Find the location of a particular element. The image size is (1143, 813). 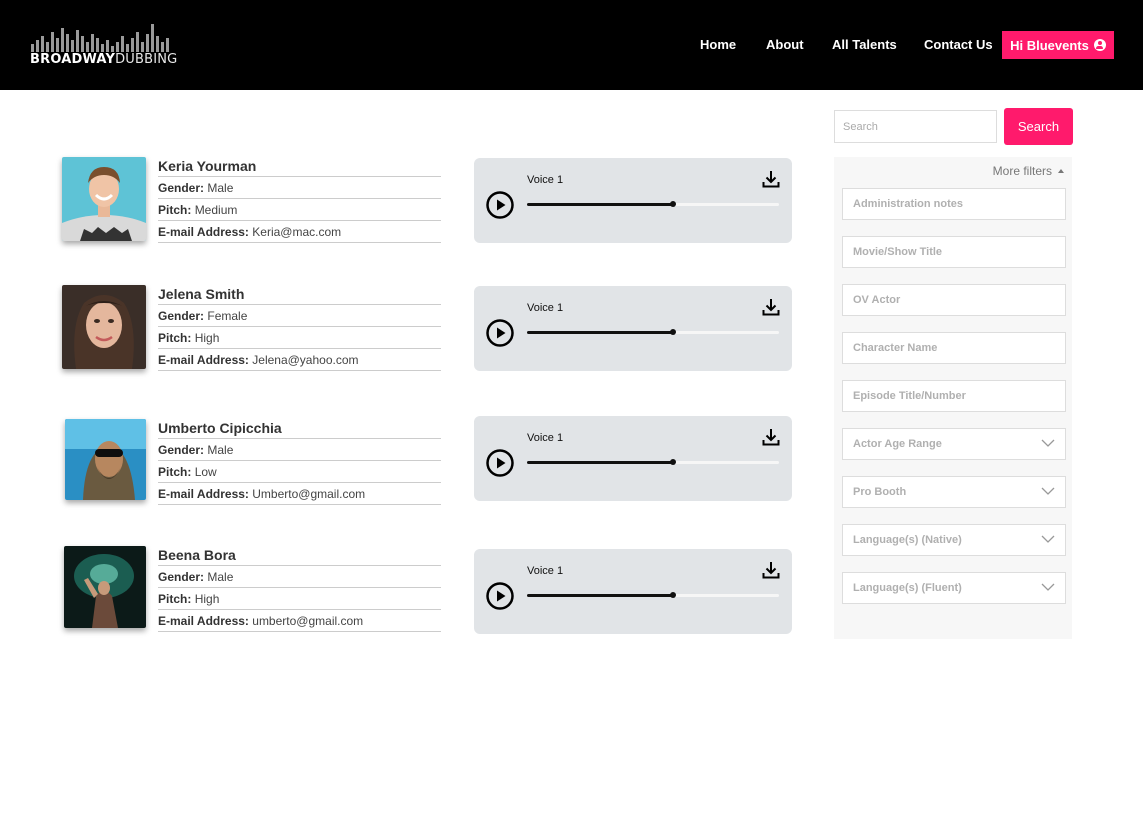

actor-age-range-select: Actor Age Range is located at coordinates (954, 444).